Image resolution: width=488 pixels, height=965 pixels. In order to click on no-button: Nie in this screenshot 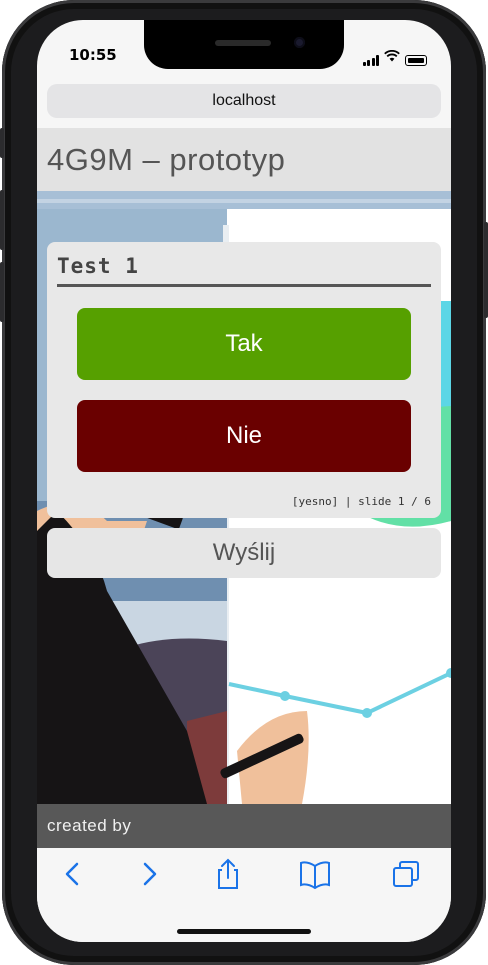, I will do `click(244, 436)`.